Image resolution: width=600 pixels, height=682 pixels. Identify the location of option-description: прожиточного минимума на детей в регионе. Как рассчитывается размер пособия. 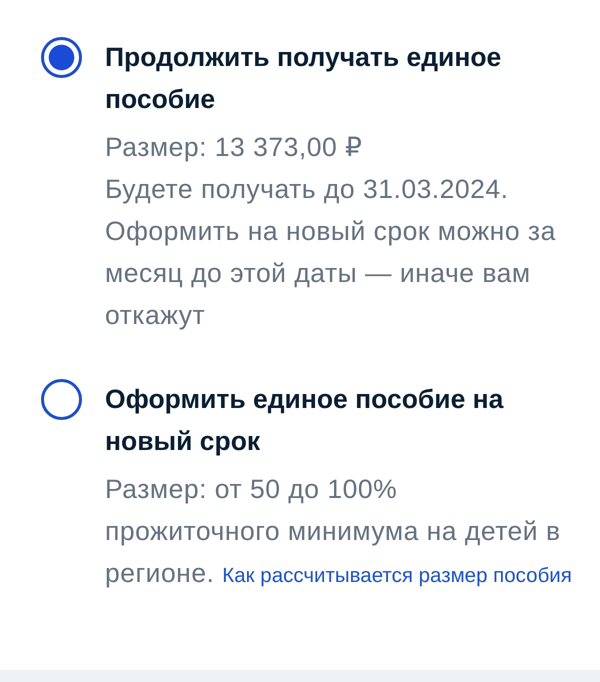
(339, 552).